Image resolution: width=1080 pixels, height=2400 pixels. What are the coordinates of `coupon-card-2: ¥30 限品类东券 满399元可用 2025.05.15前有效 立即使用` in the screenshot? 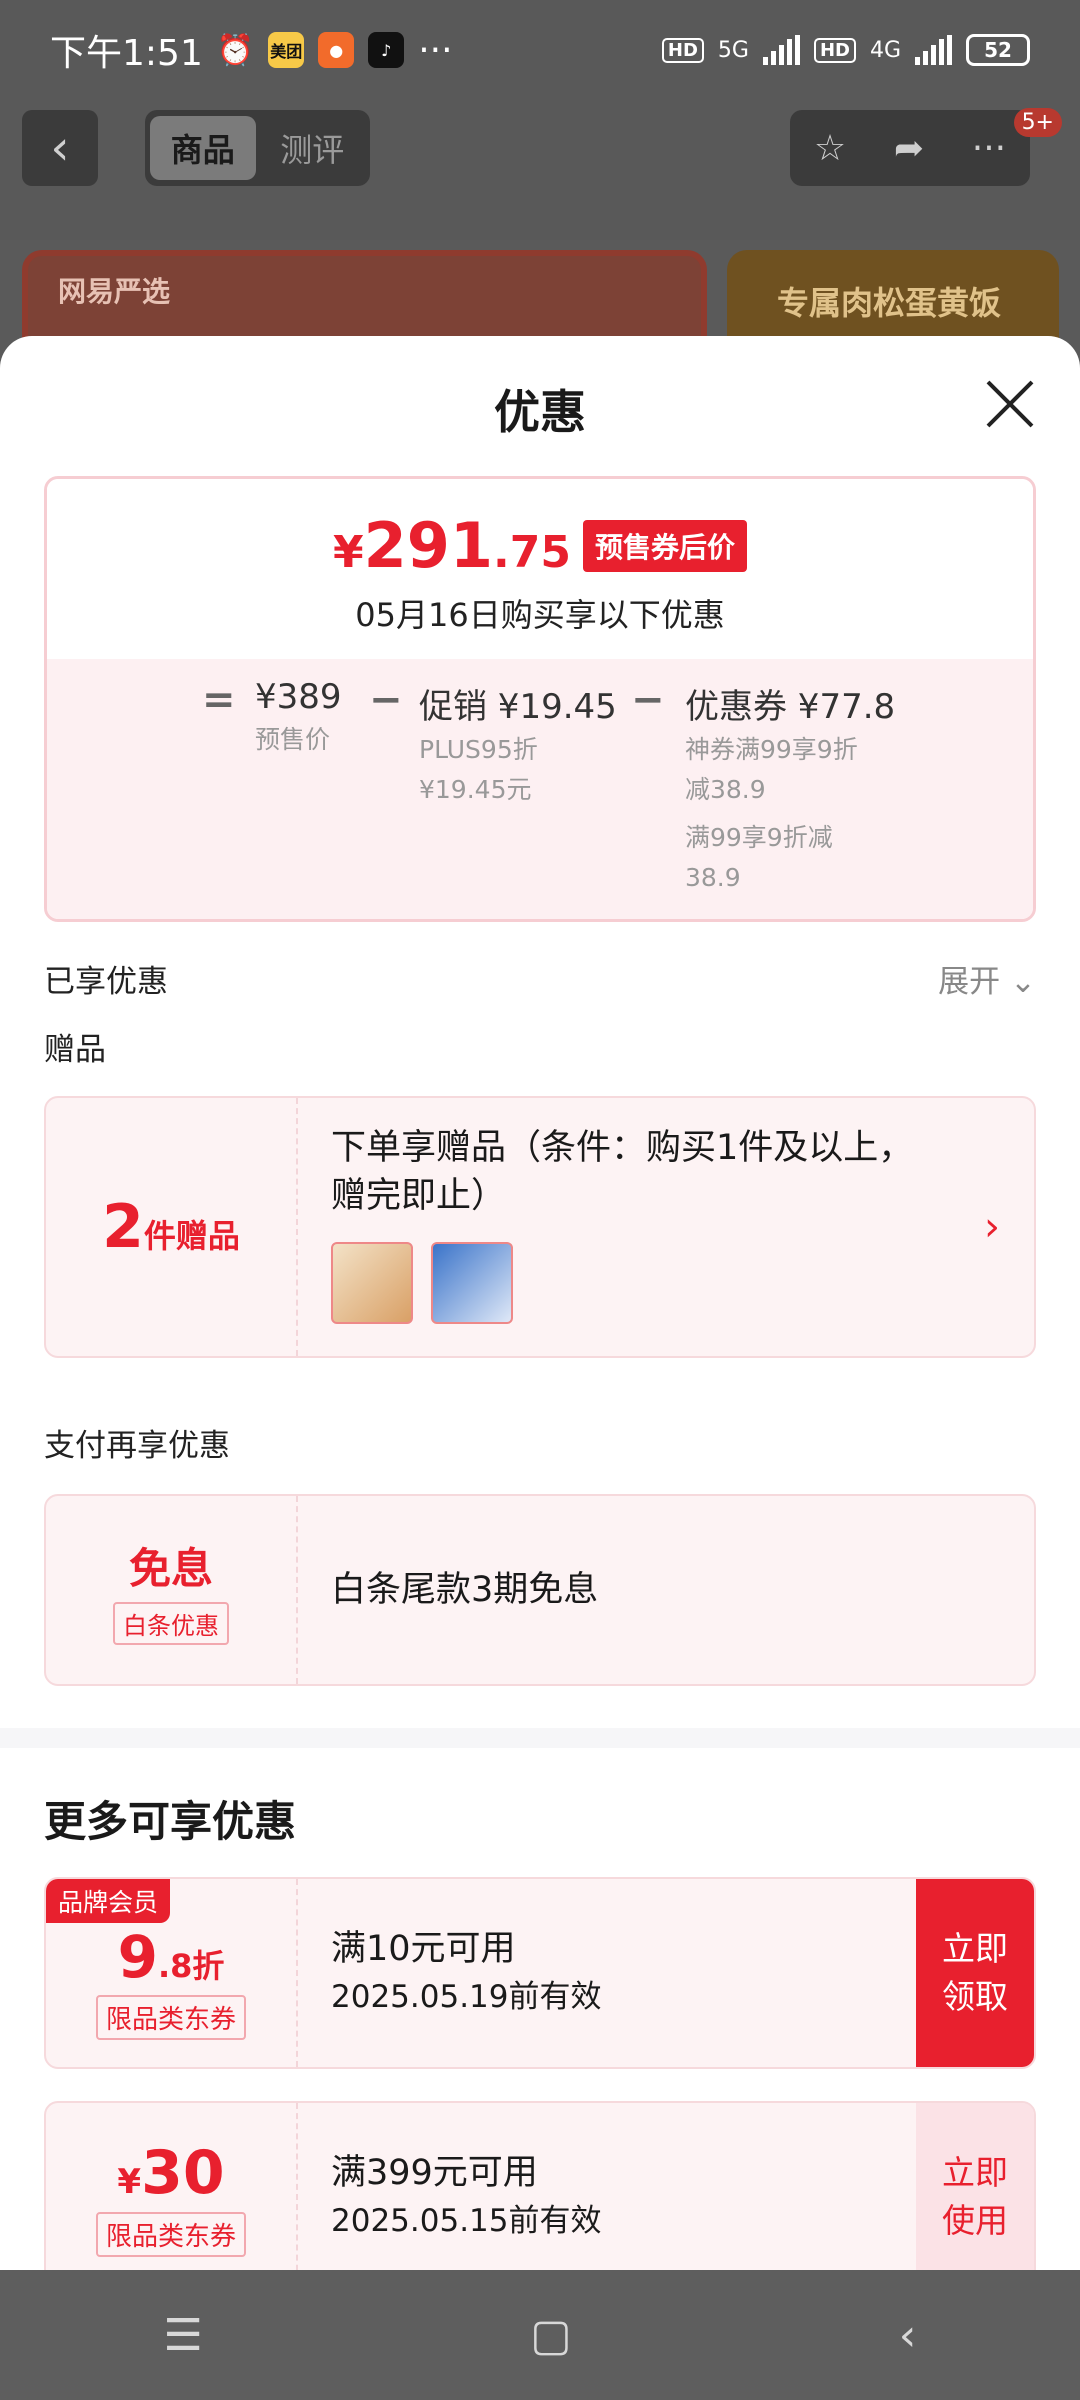 It's located at (540, 2185).